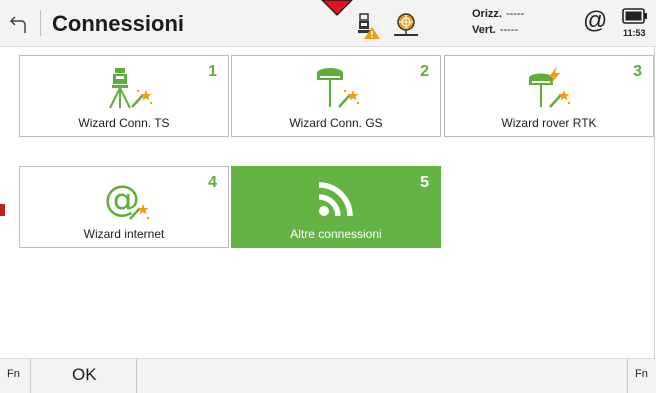  What do you see at coordinates (634, 33) in the screenshot?
I see `clock: 11:53` at bounding box center [634, 33].